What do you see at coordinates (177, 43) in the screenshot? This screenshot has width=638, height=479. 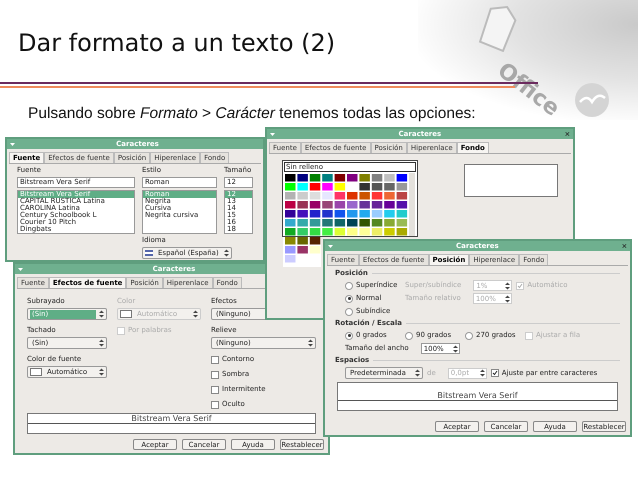 I see `slide-title: Dar formato a un texto (2)` at bounding box center [177, 43].